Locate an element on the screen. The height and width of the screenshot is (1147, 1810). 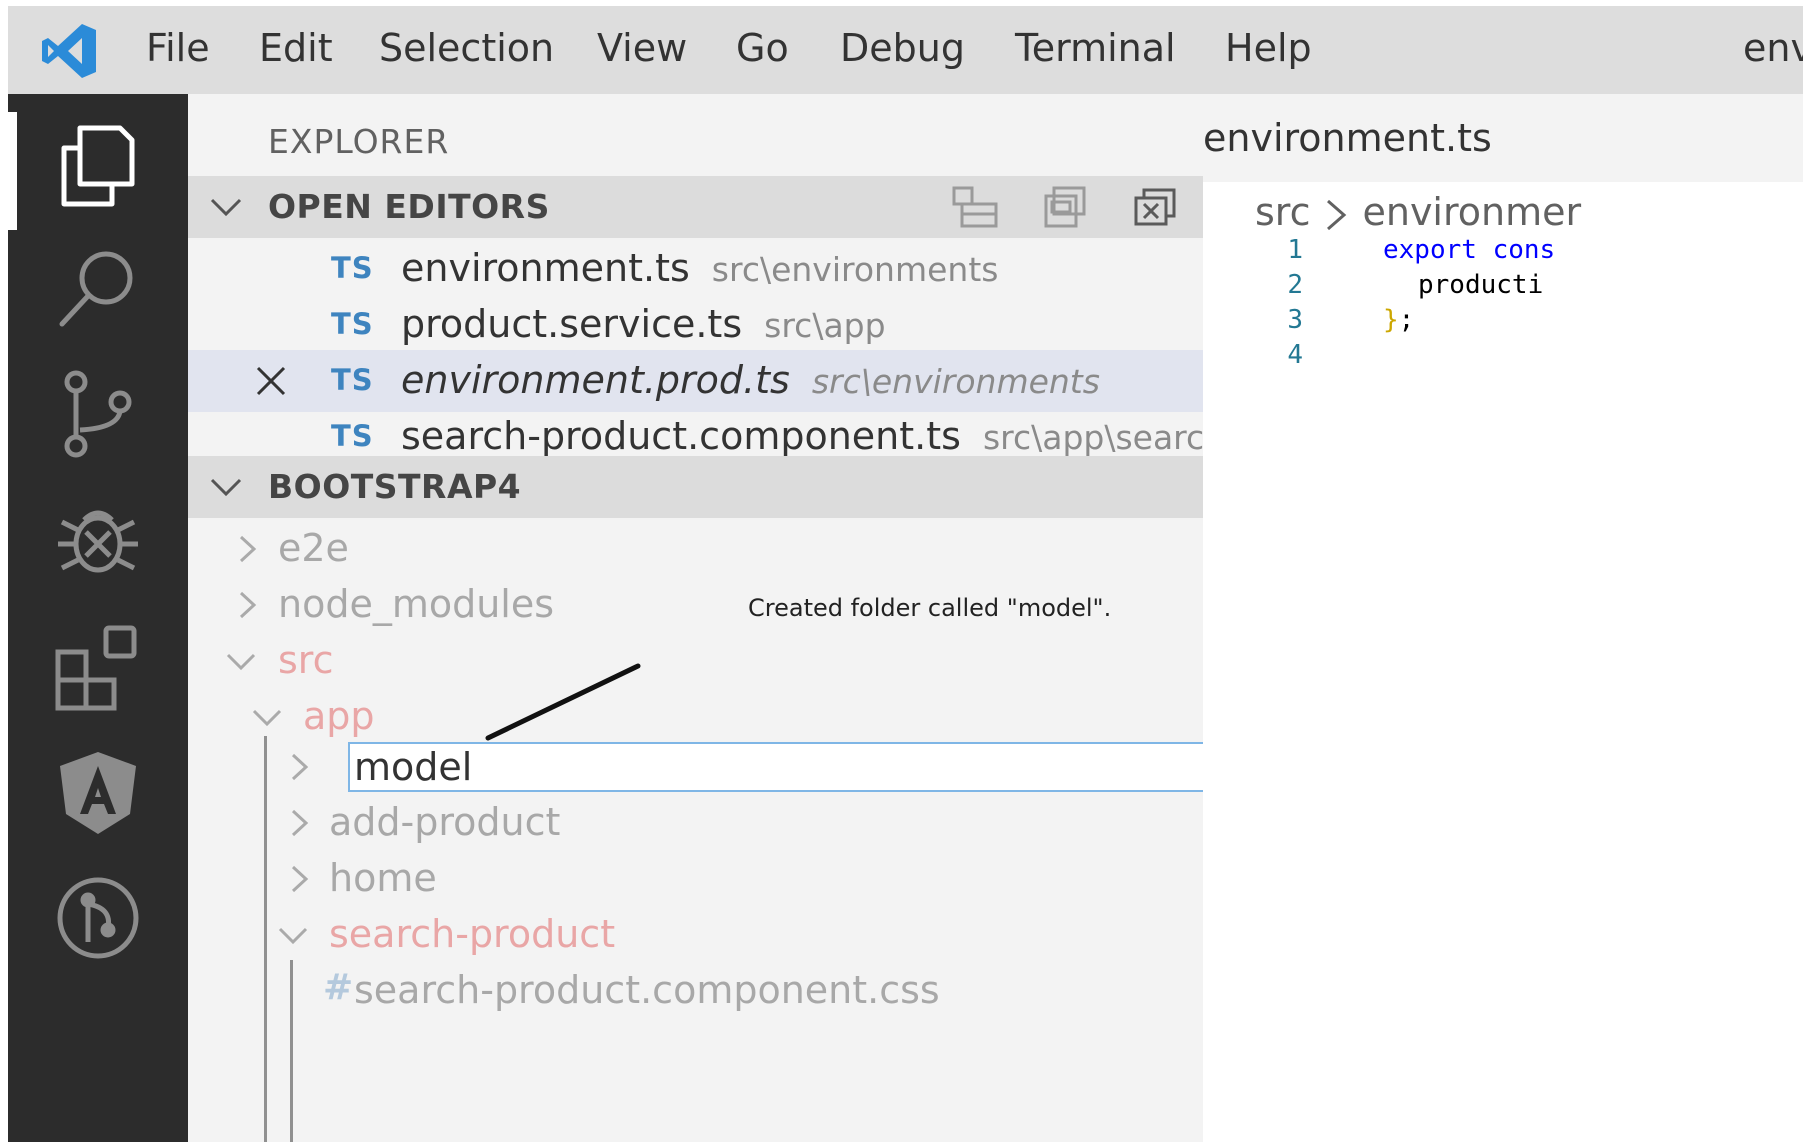
file-path: src\app is located at coordinates (825, 325).